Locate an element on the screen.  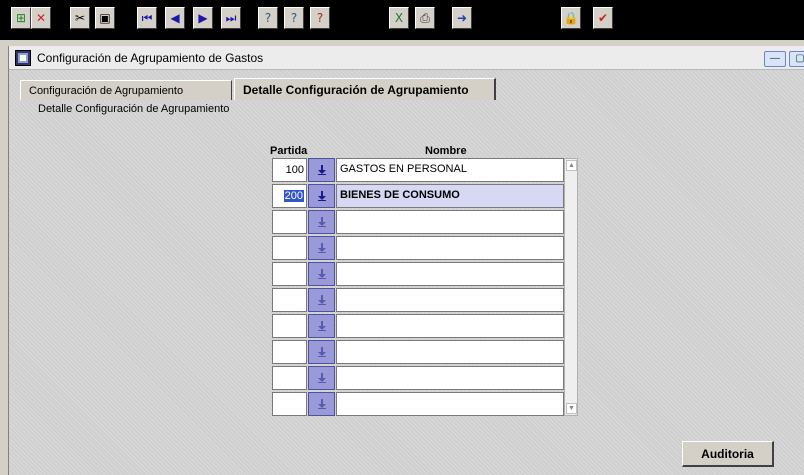
next-record-icon: ▶ is located at coordinates (203, 18).